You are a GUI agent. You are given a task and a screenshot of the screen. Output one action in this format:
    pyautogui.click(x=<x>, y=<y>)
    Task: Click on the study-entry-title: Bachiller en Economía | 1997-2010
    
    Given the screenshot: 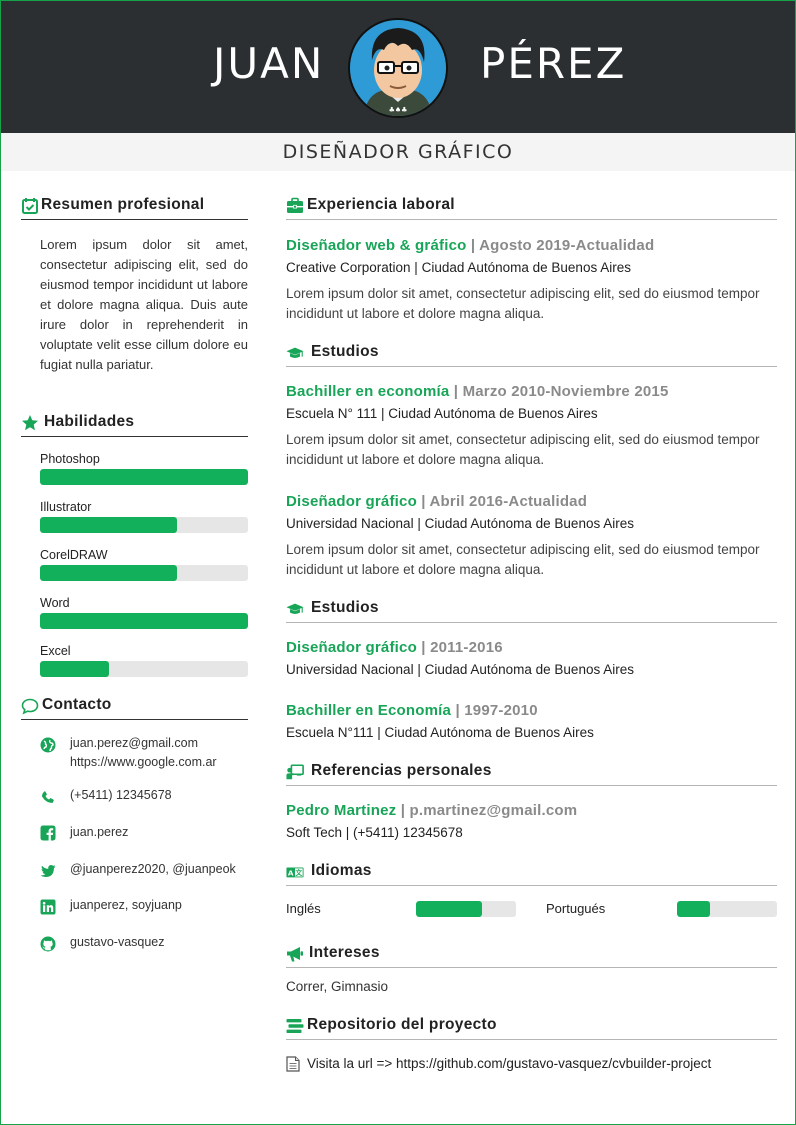 What is the action you would take?
    pyautogui.click(x=412, y=710)
    